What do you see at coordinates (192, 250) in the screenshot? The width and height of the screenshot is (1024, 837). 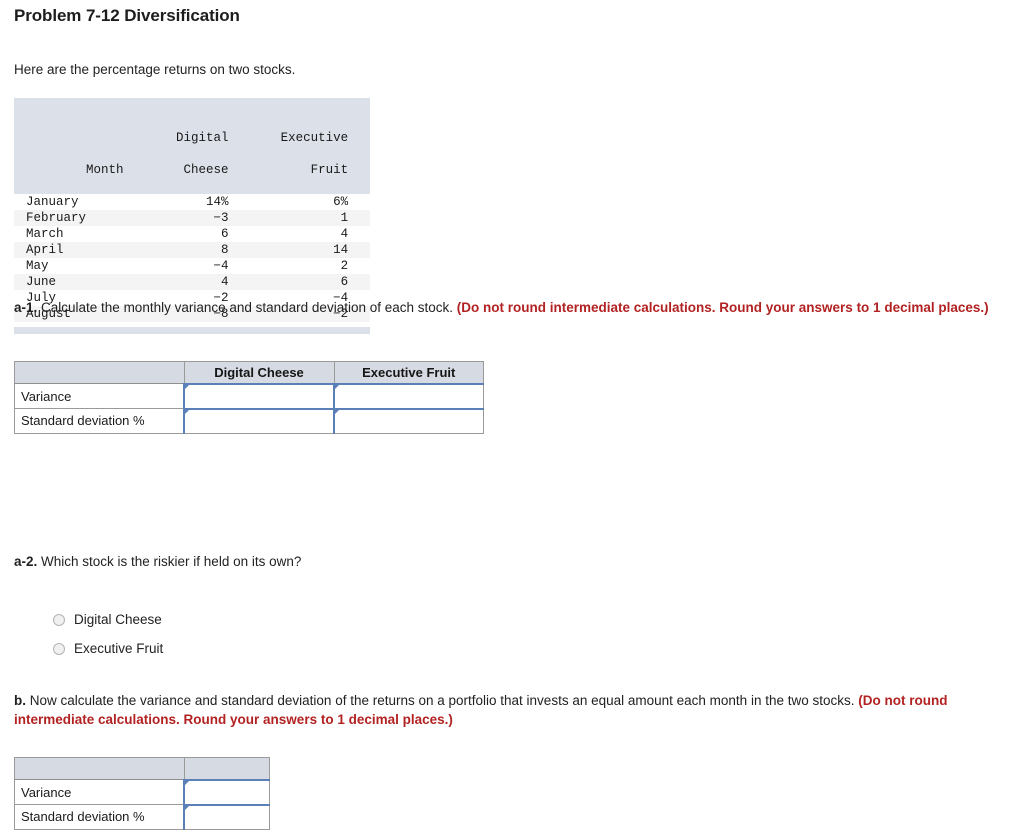 I see `exhibit-row: April 8 14` at bounding box center [192, 250].